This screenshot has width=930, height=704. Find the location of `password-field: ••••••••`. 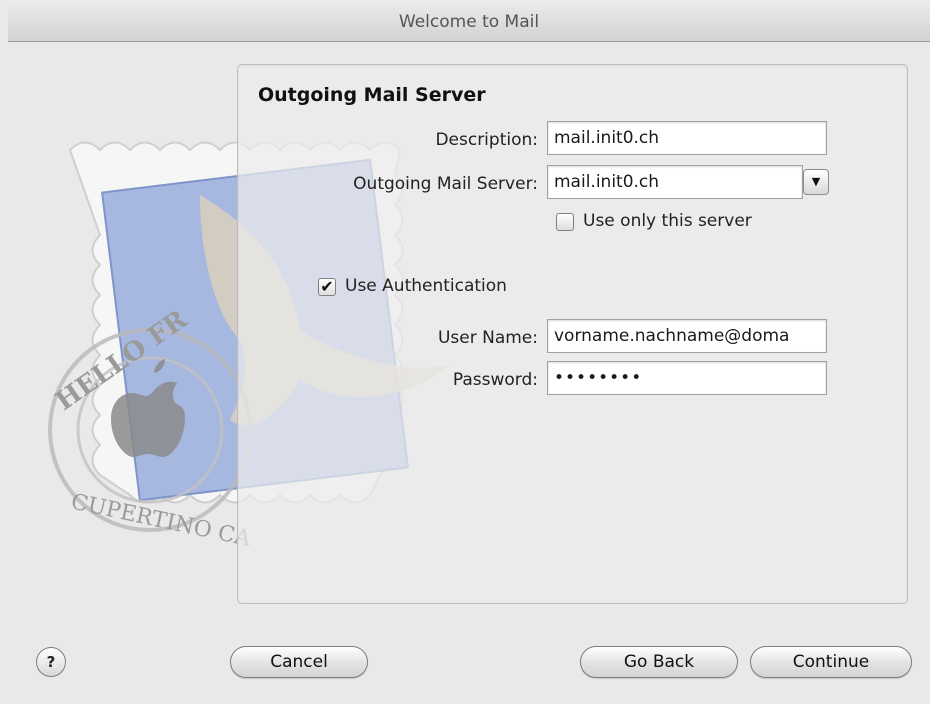

password-field: •••••••• is located at coordinates (687, 378).